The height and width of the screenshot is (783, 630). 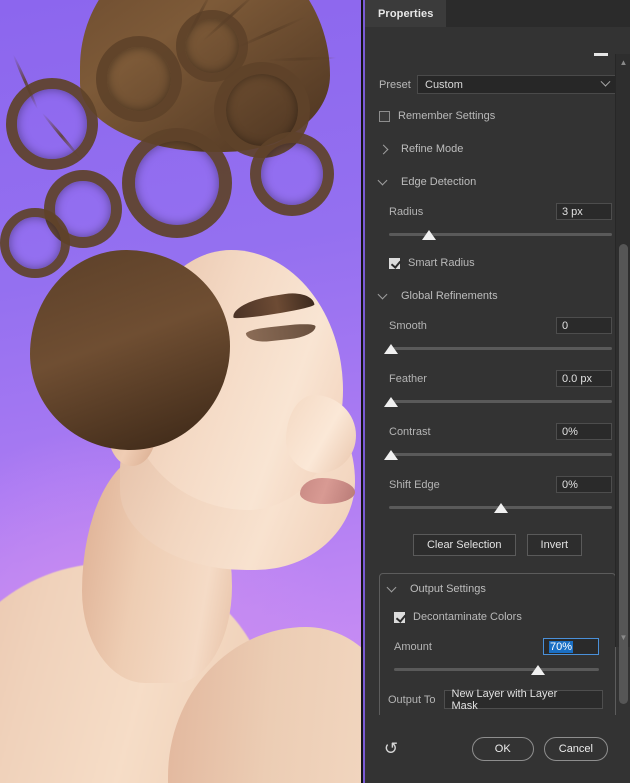 What do you see at coordinates (395, 84) in the screenshot?
I see `preset-label: Preset` at bounding box center [395, 84].